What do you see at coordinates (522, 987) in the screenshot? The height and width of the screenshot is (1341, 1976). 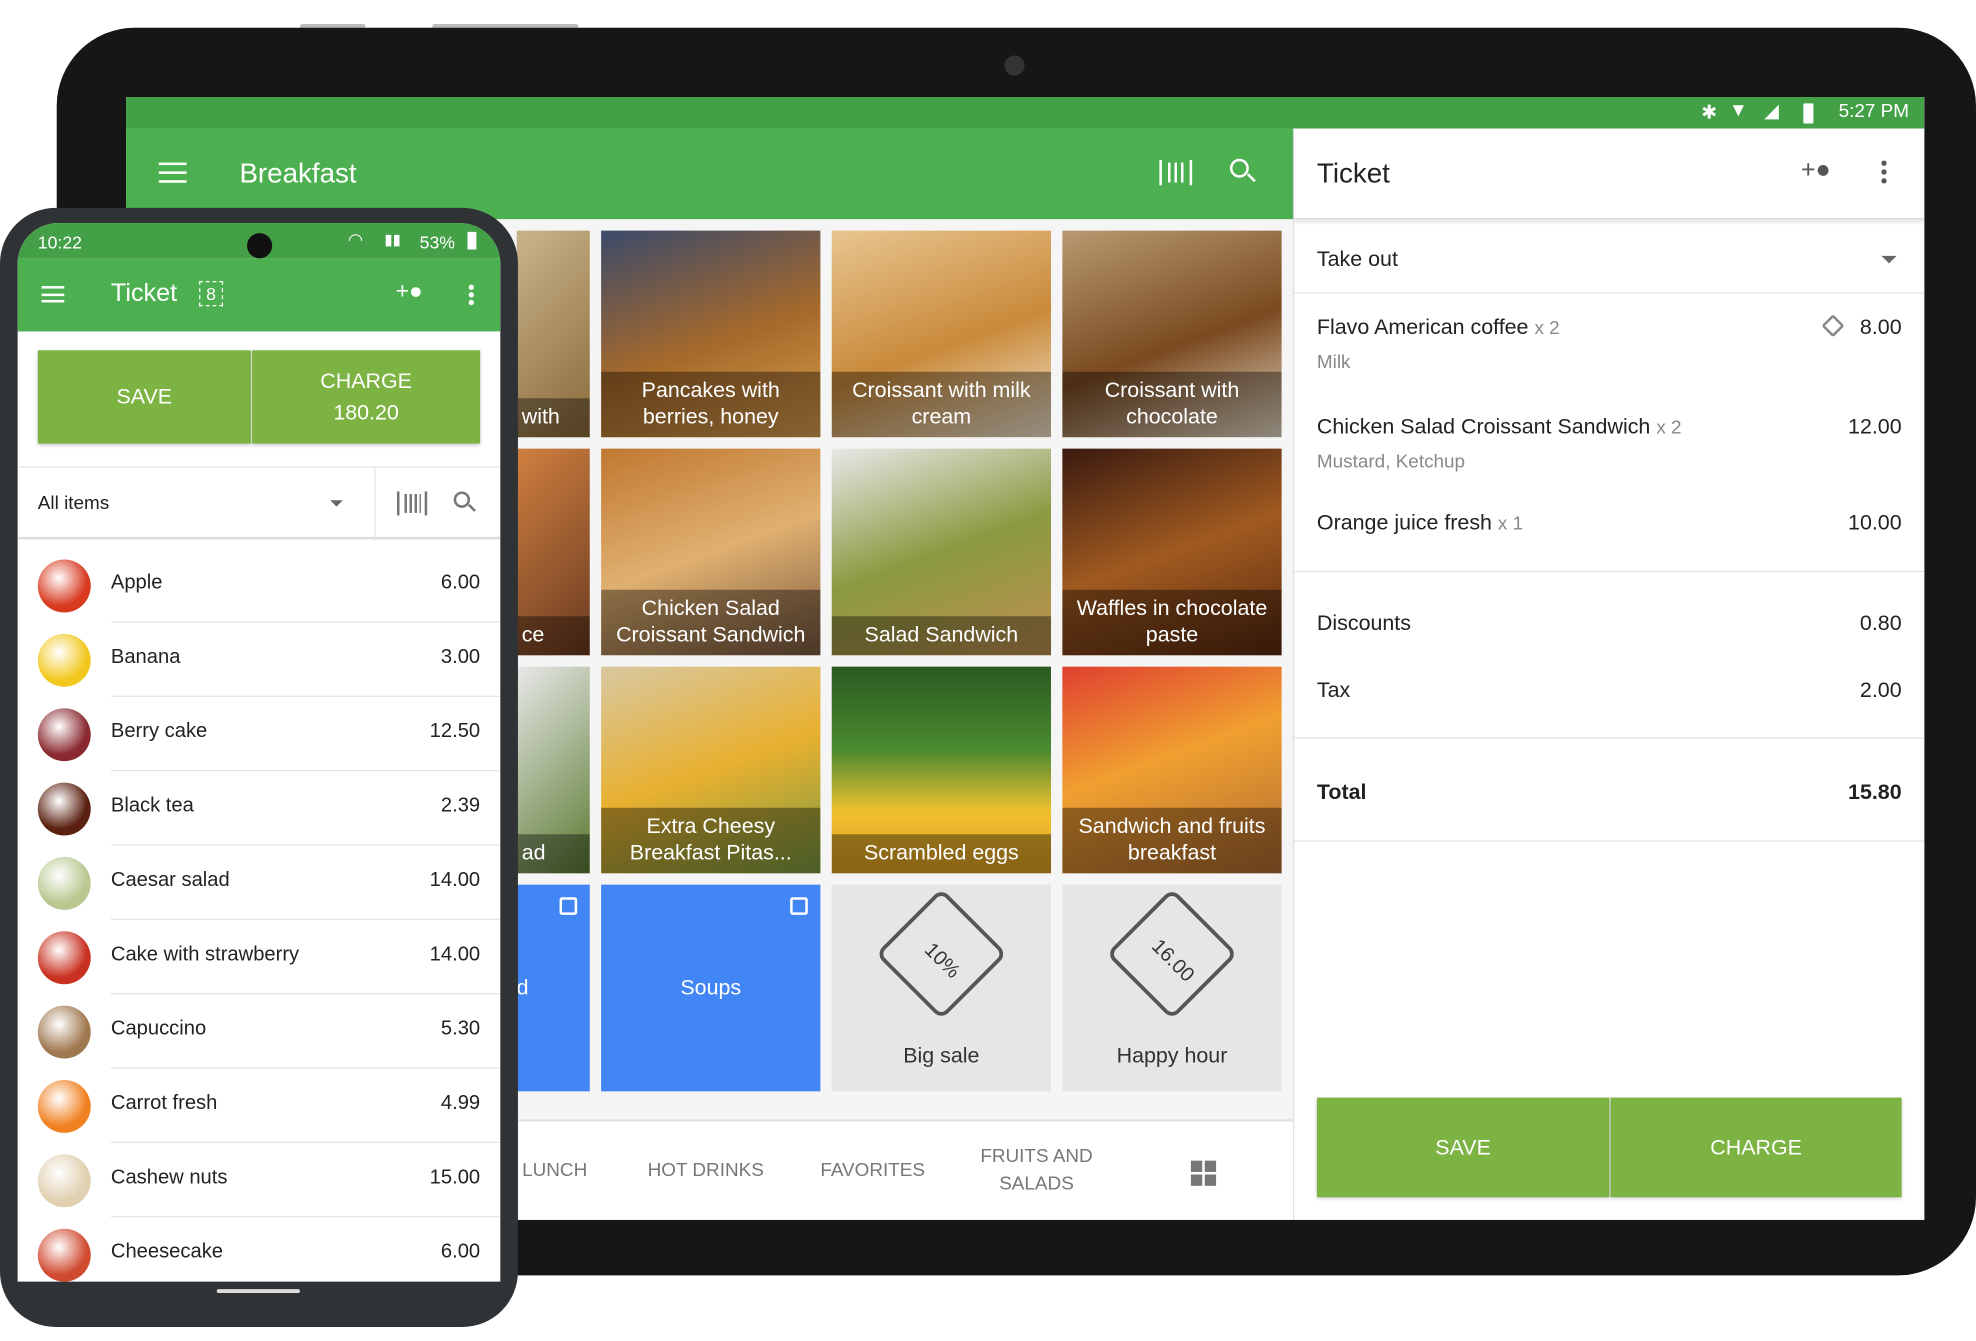 I see `category-tile-label: d` at bounding box center [522, 987].